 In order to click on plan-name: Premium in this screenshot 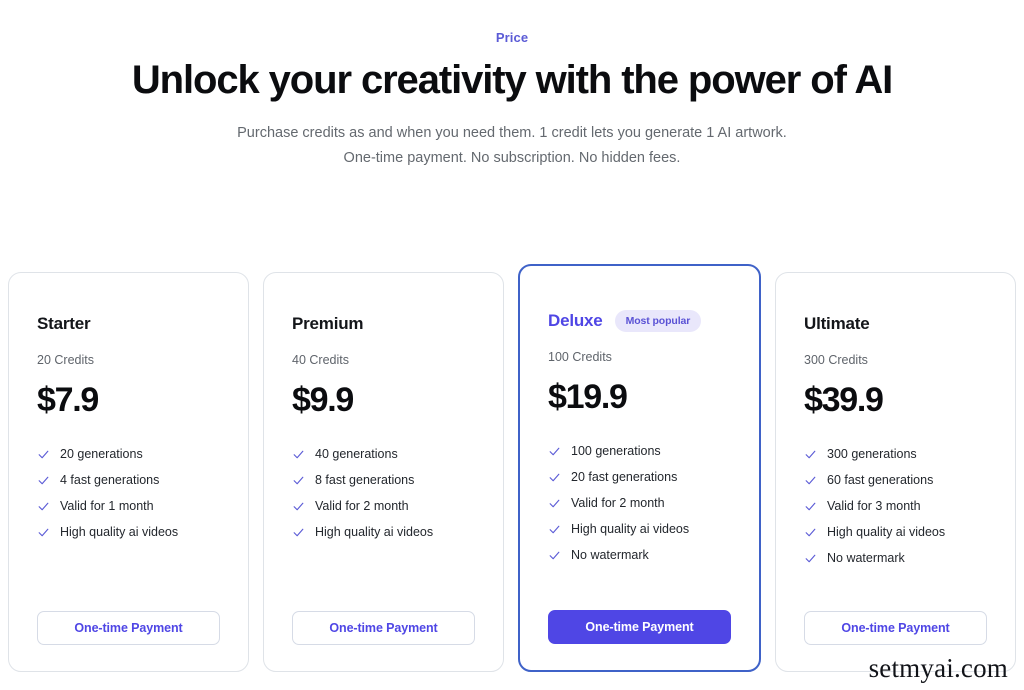, I will do `click(328, 323)`.